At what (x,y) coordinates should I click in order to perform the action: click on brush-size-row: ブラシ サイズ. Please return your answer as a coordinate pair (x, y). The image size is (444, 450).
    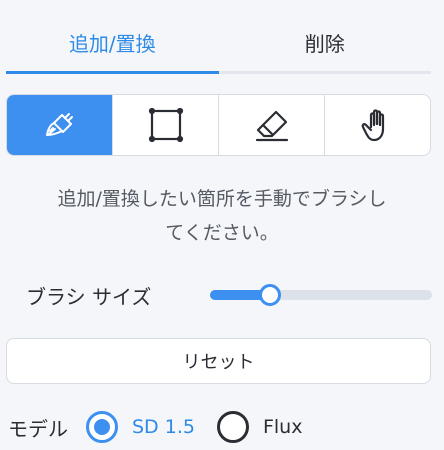
    Looking at the image, I should click on (230, 295).